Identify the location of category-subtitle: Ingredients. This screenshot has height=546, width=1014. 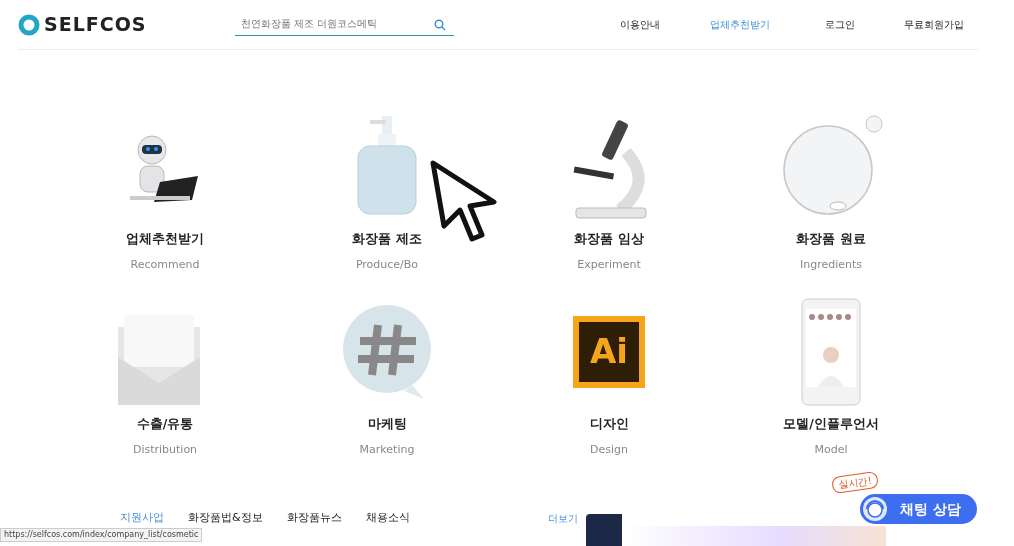
(831, 264).